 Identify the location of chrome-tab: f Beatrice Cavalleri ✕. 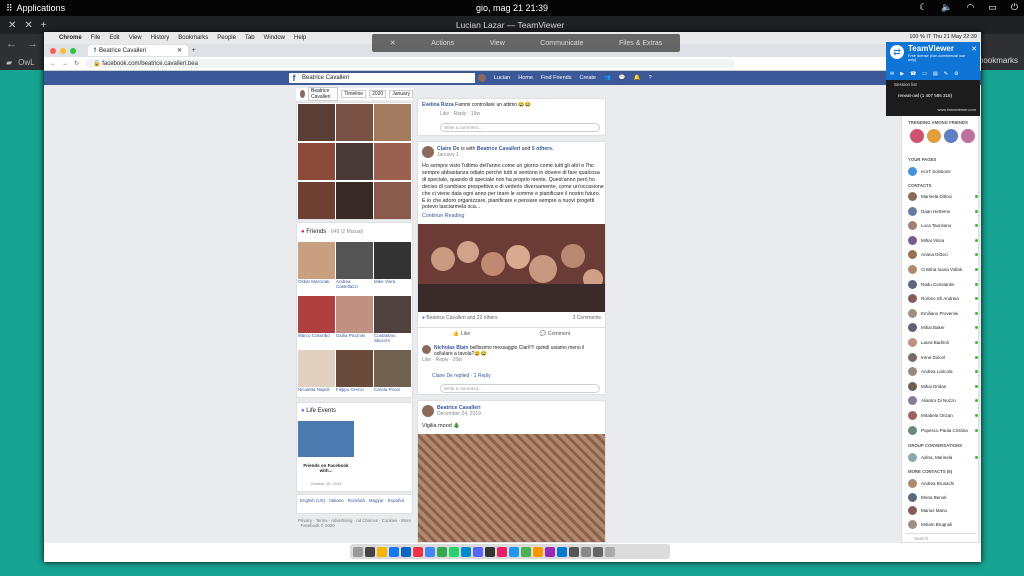
(138, 50).